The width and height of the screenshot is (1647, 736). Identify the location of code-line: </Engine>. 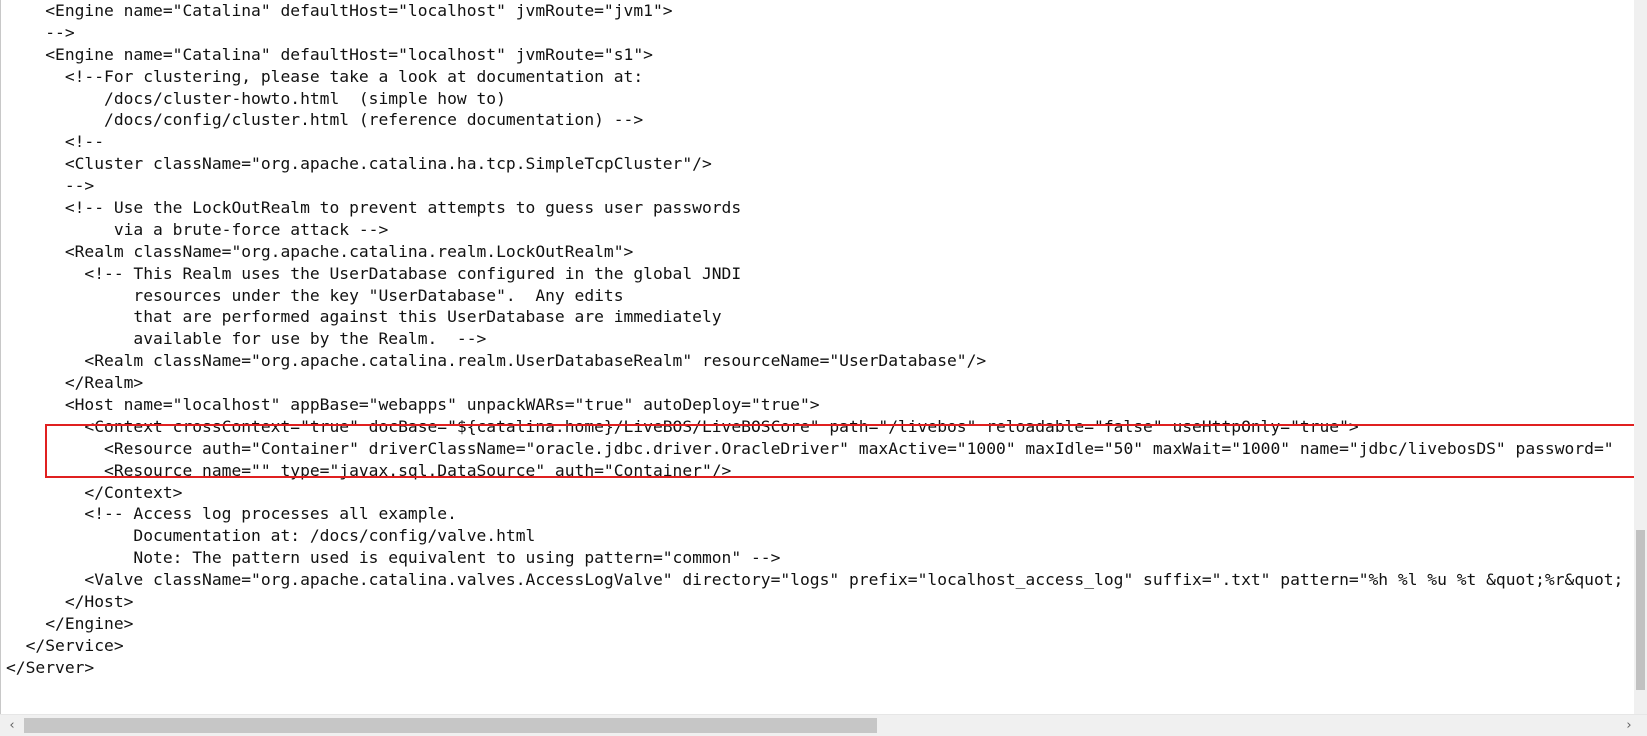
(70, 623).